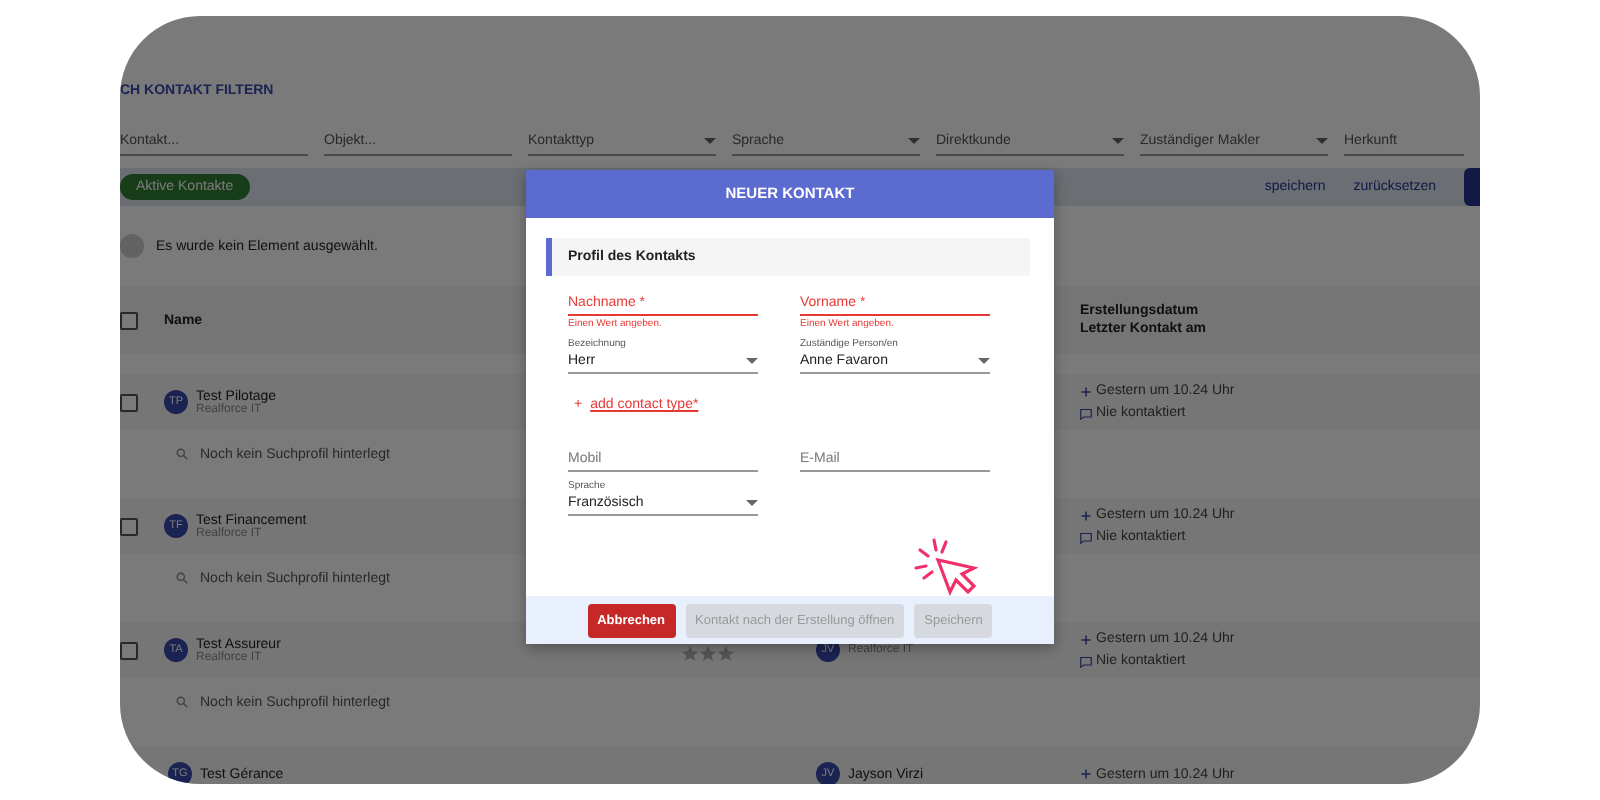 The width and height of the screenshot is (1600, 800). I want to click on star-rating, so click(708, 654).